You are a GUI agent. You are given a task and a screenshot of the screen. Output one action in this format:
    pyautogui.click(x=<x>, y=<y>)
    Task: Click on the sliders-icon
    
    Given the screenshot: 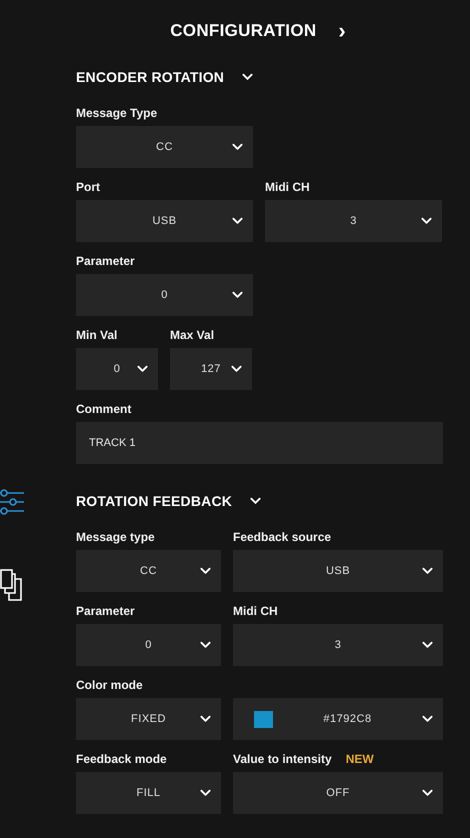 What is the action you would take?
    pyautogui.click(x=12, y=502)
    